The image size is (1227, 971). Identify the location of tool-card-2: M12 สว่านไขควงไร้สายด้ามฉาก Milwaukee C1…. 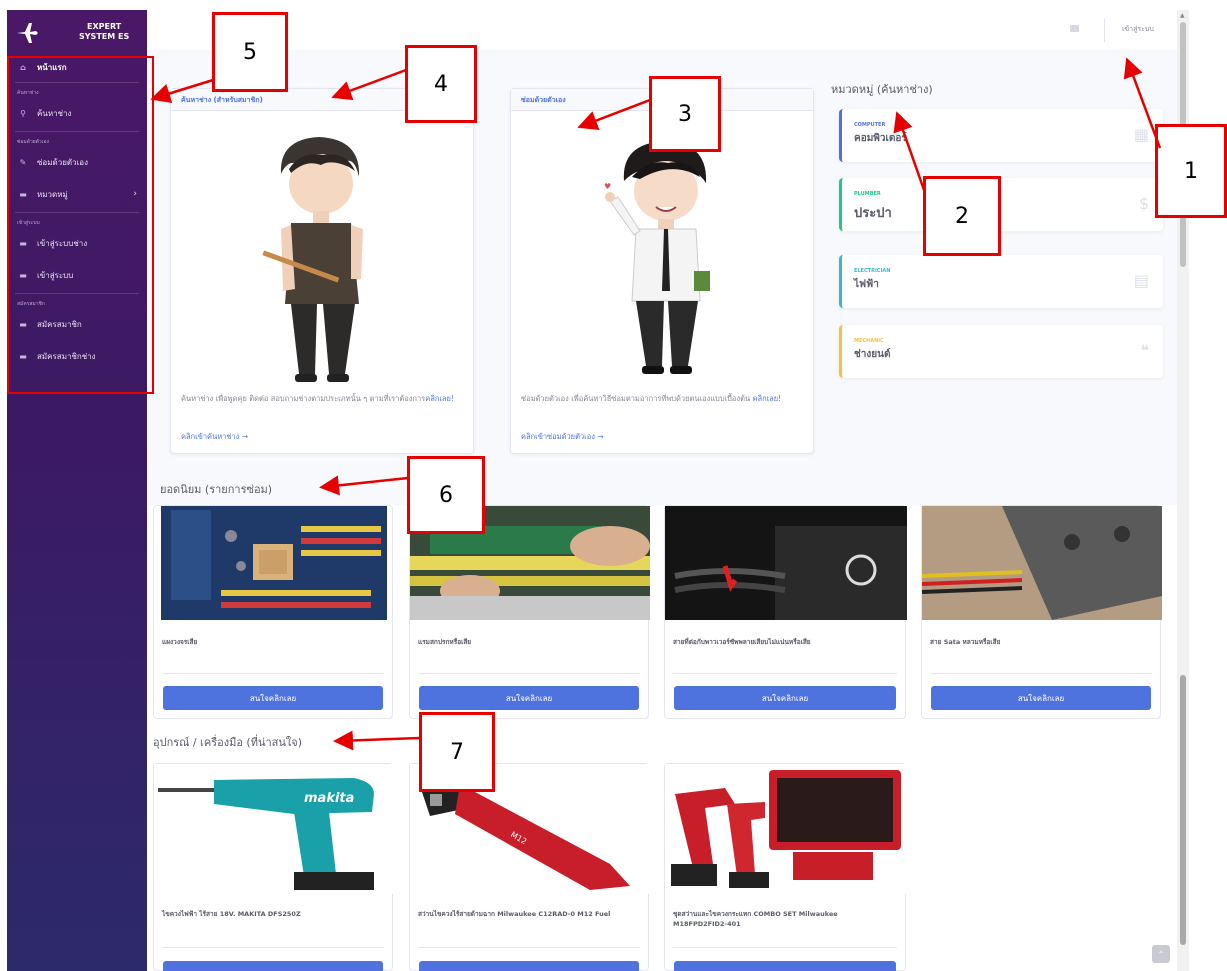
(529, 867).